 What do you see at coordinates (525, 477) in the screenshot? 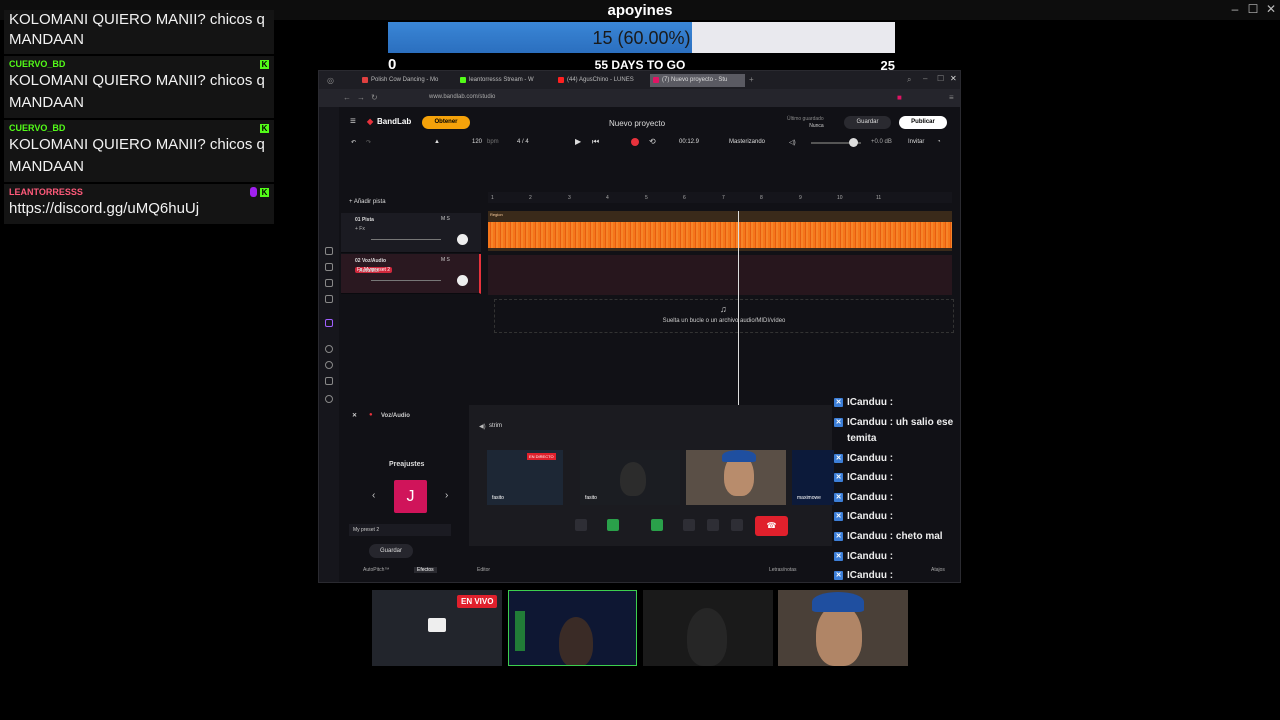
I see `participant-video: EN DIRECTO fasito` at bounding box center [525, 477].